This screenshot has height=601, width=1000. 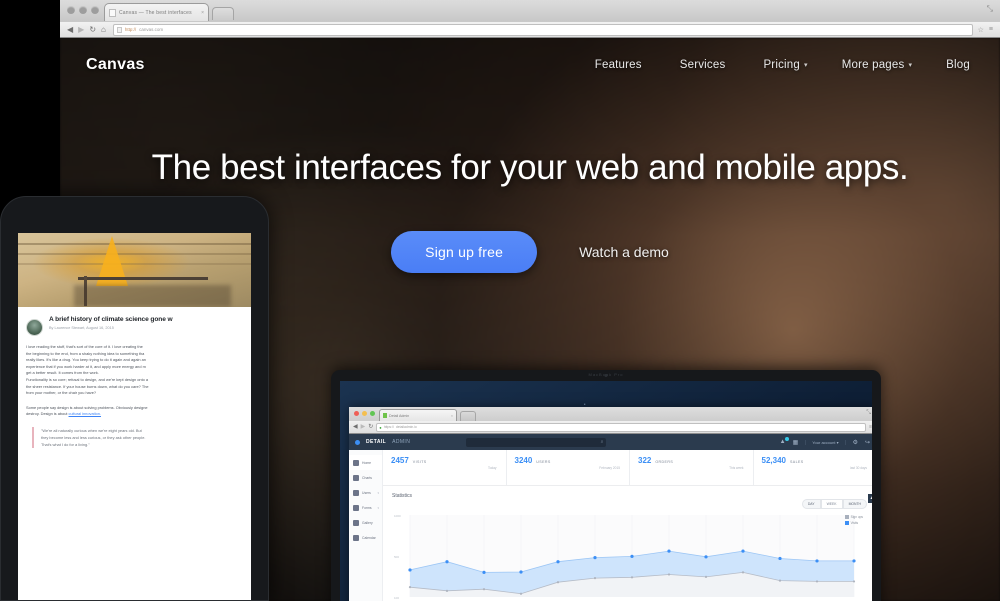 What do you see at coordinates (47, 414) in the screenshot?
I see `paragraph-text: destroy. Design is about` at bounding box center [47, 414].